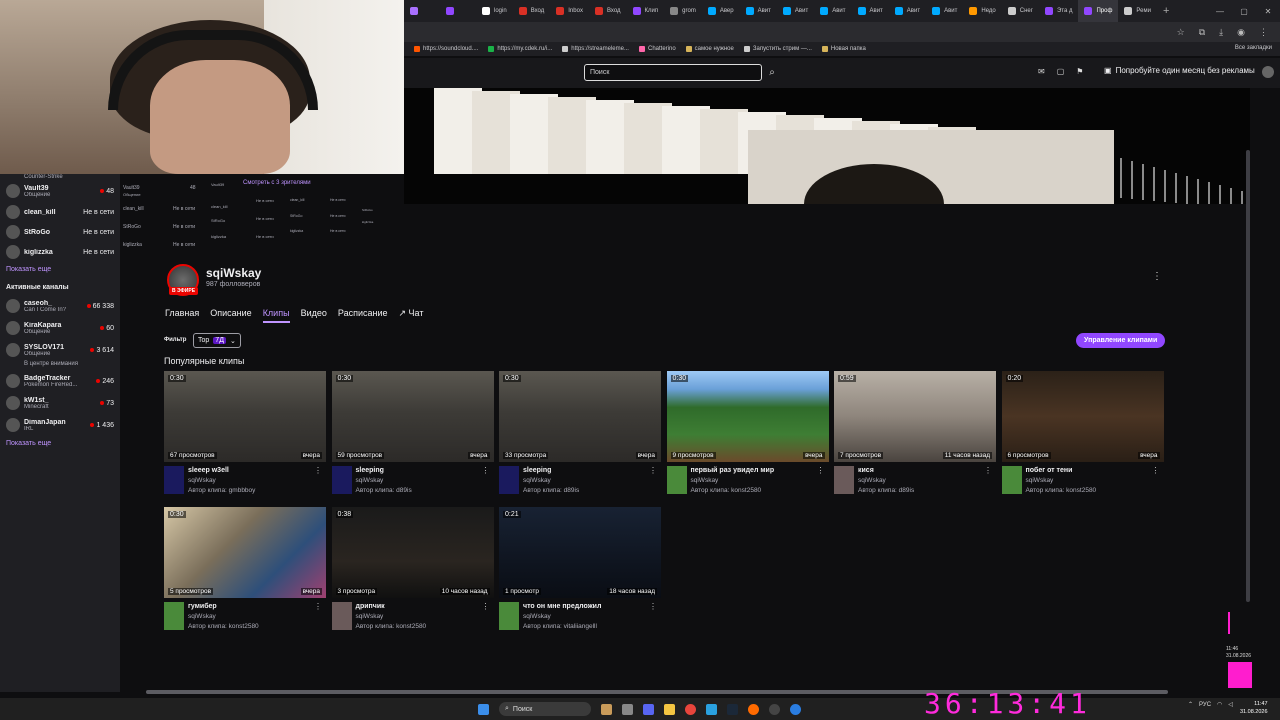 Image resolution: width=1280 pixels, height=720 pixels. I want to click on discord-icon, so click(648, 709).